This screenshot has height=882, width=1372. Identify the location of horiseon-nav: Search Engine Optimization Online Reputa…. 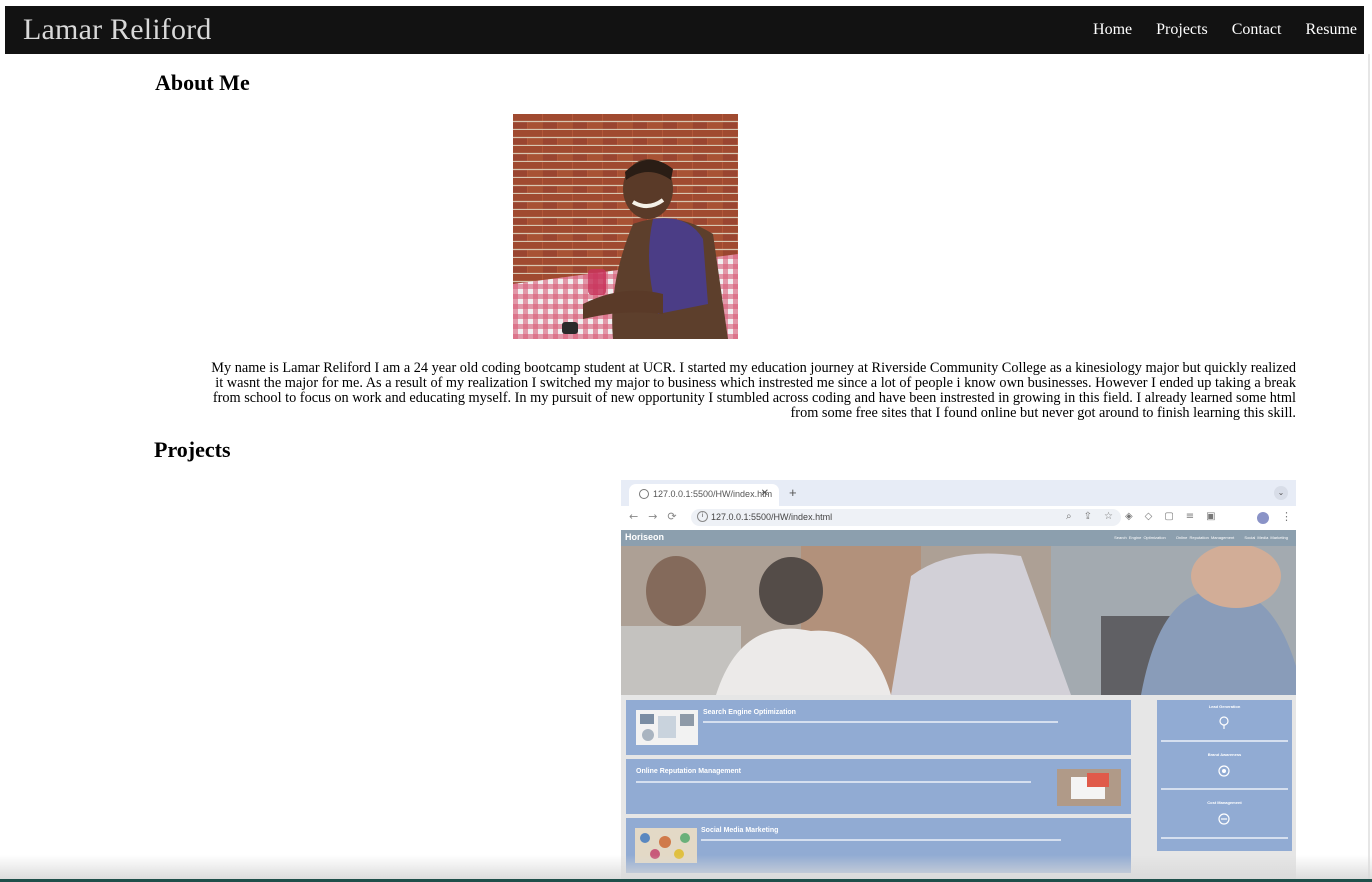
(1197, 537).